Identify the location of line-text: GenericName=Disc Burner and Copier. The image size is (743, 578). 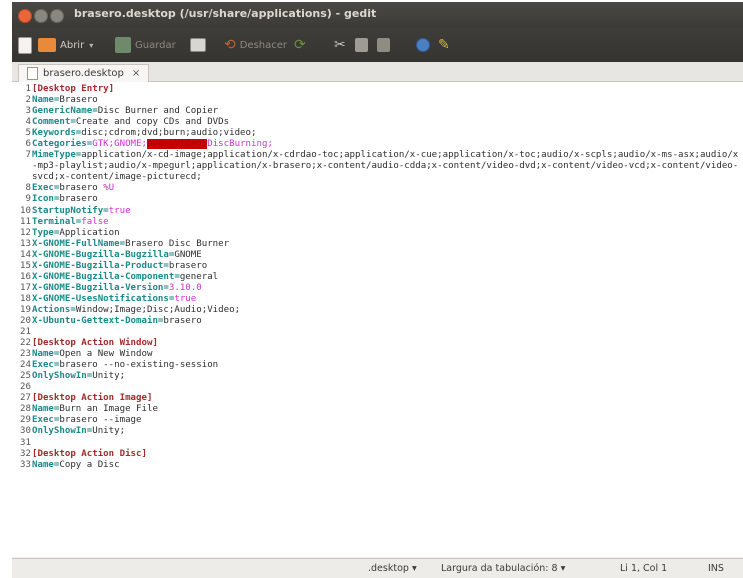
(386, 111).